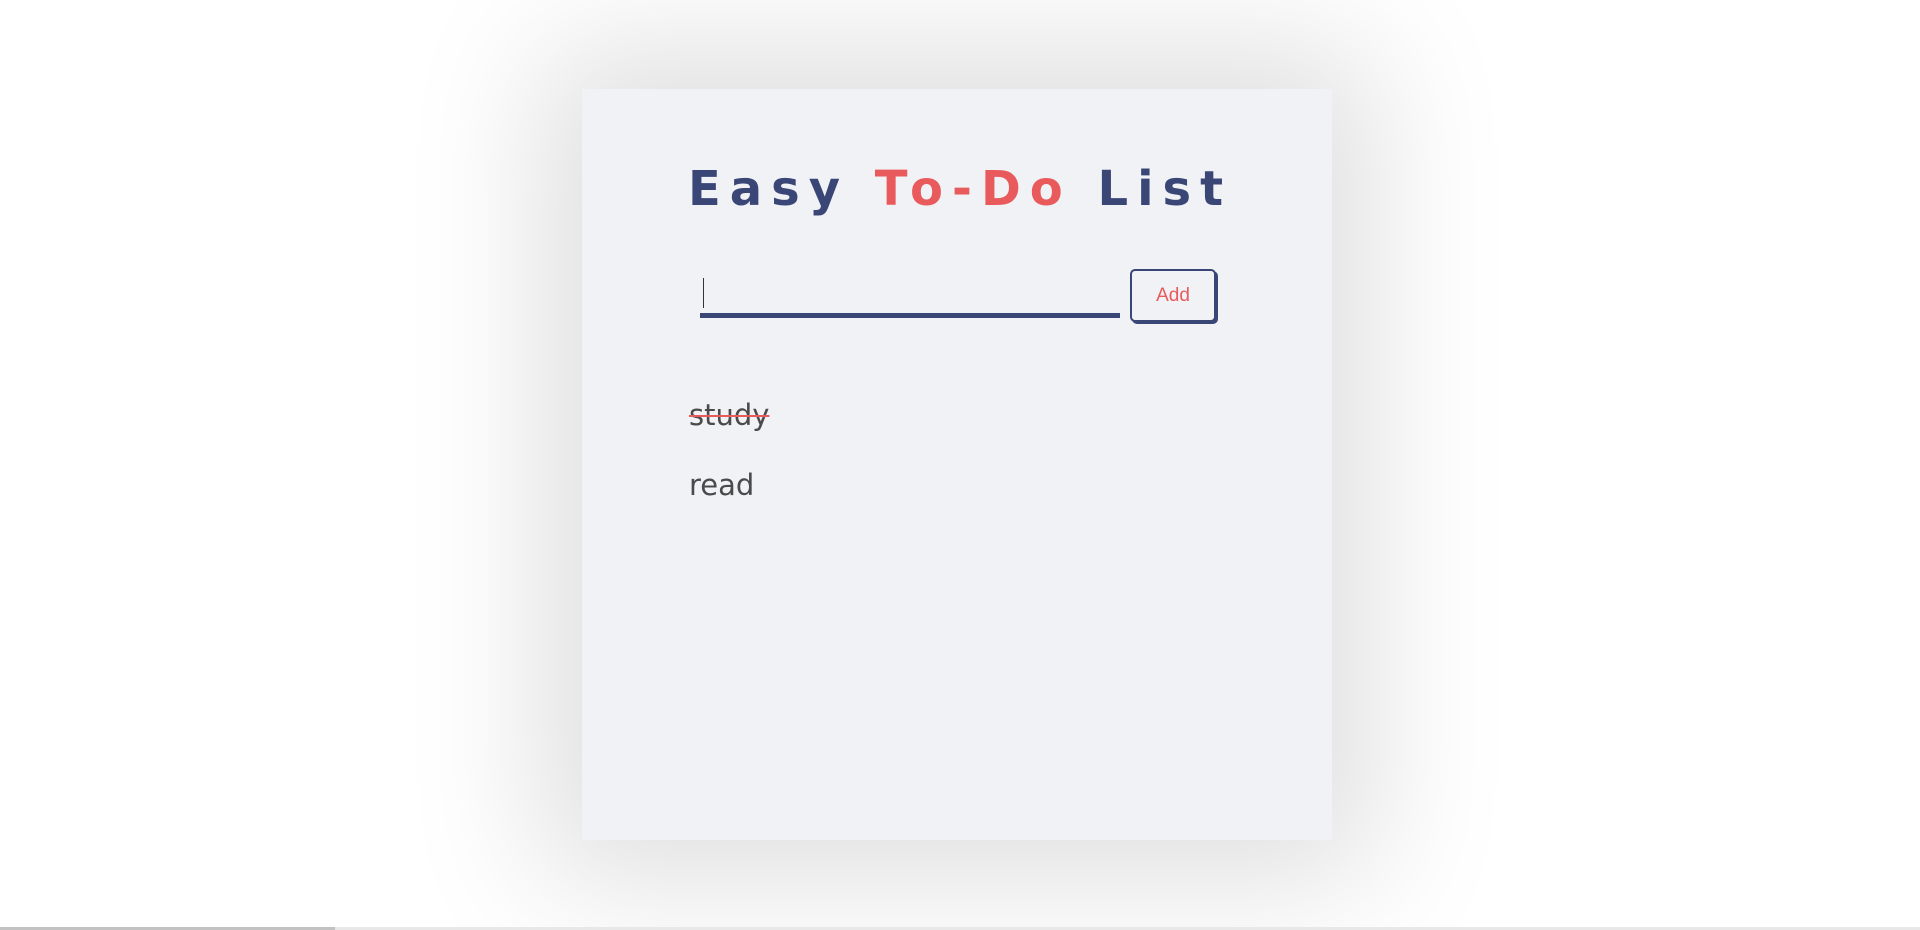 The image size is (1920, 930). I want to click on task-input, so click(910, 295).